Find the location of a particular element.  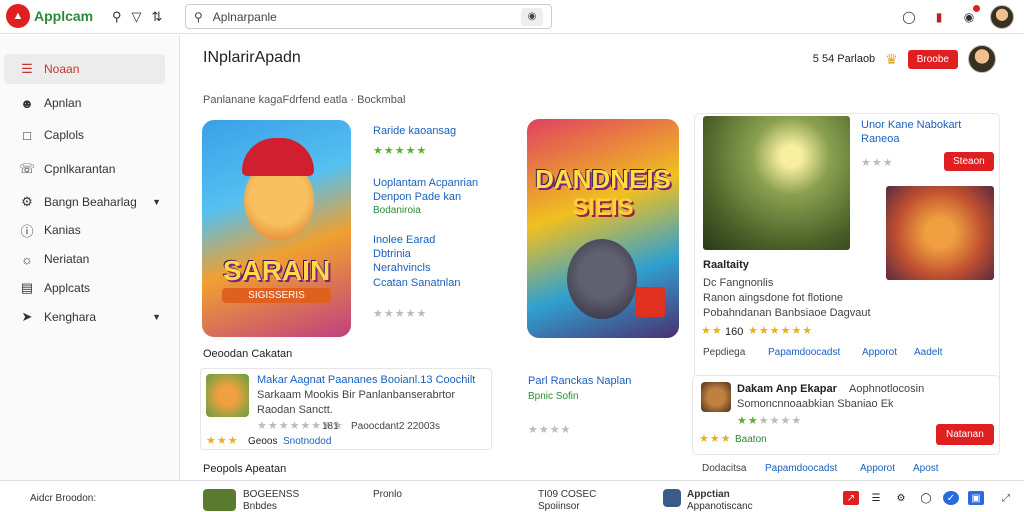

game-meta-3: Nerahvincls is located at coordinates (402, 268).